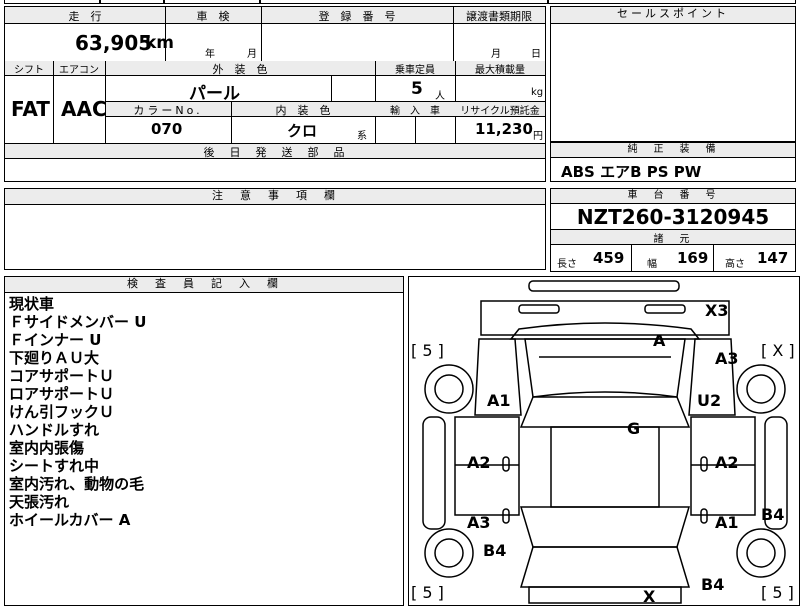 The image size is (800, 607). What do you see at coordinates (79, 70) in the screenshot?
I see `aircon-header: エアコン` at bounding box center [79, 70].